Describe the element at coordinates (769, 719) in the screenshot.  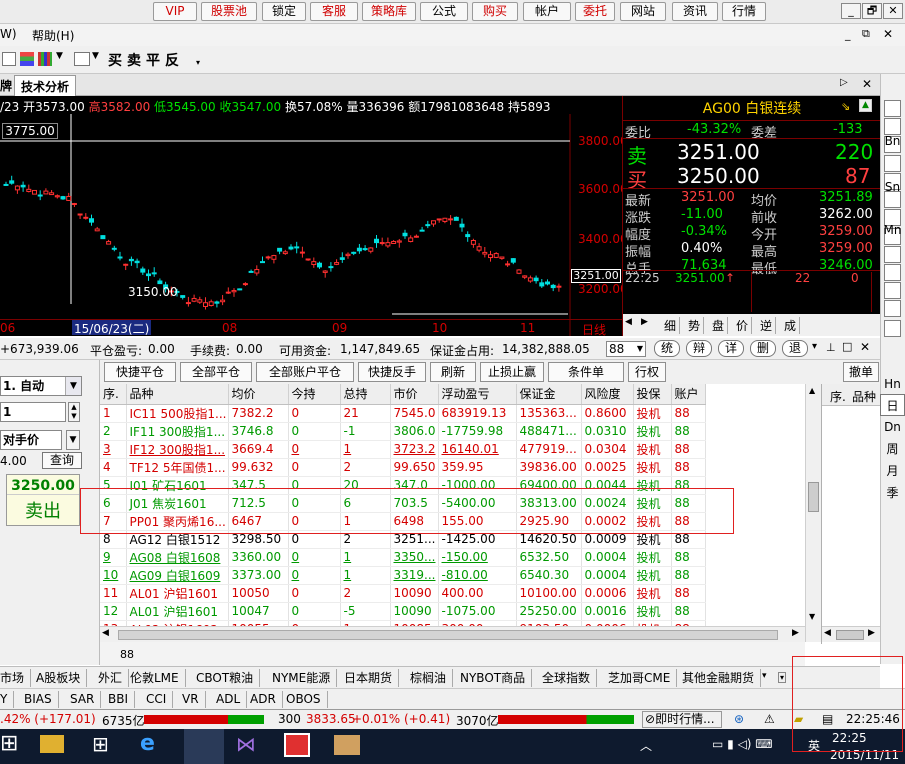
I see `alarm-icon: ⚠` at that location.